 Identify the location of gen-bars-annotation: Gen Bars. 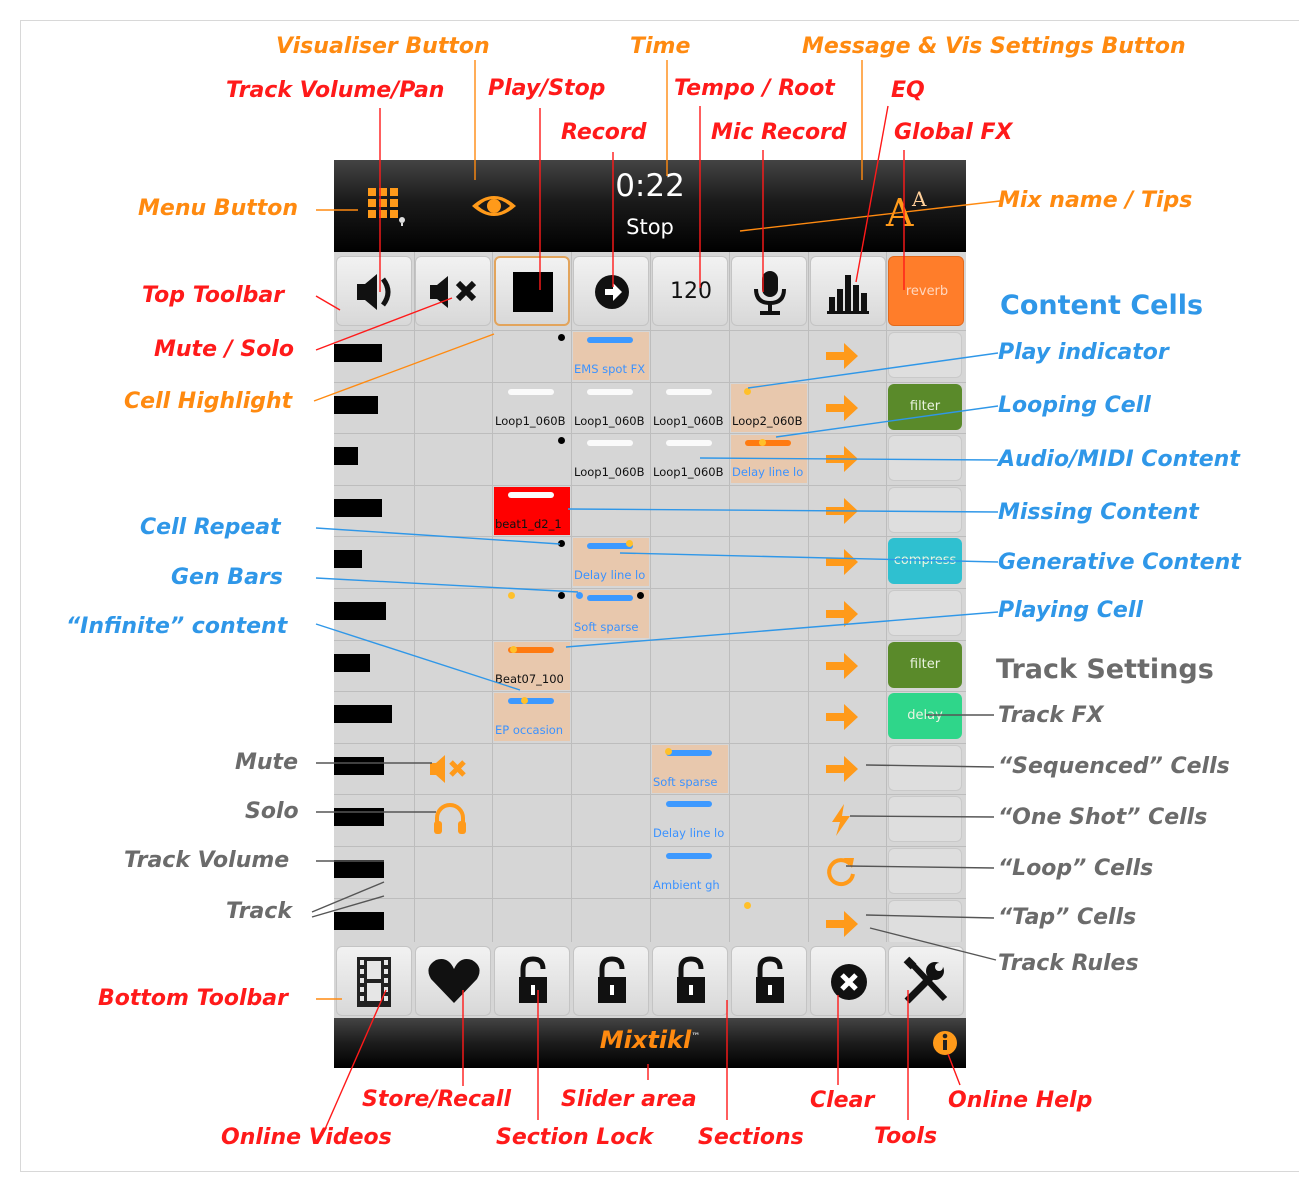
(227, 577).